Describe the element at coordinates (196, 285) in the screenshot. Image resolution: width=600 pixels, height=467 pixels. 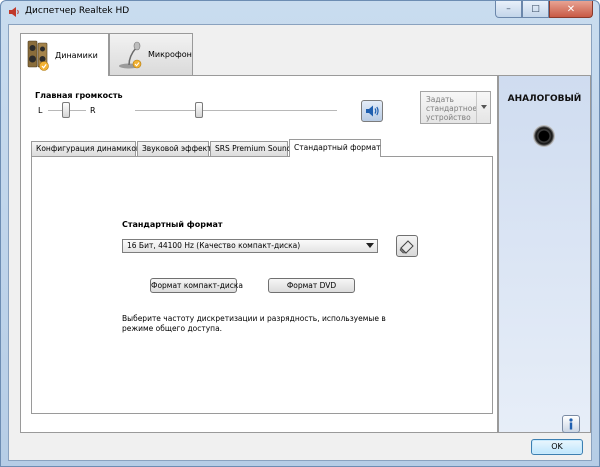
I see `cd-format-button: Формат компакт-диска` at that location.